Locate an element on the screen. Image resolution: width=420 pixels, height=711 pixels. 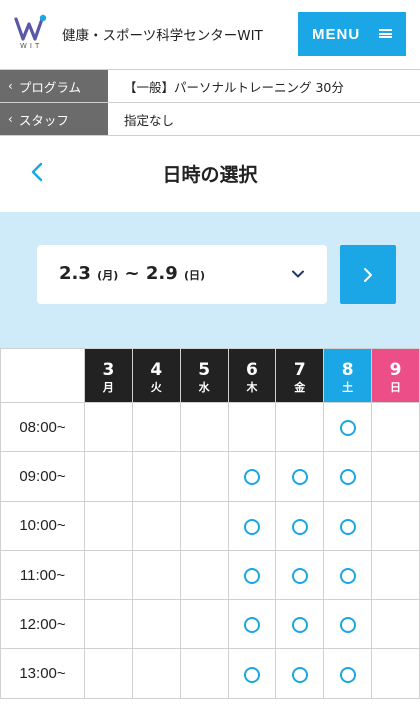
title-row: 日時の選択 is located at coordinates (210, 174).